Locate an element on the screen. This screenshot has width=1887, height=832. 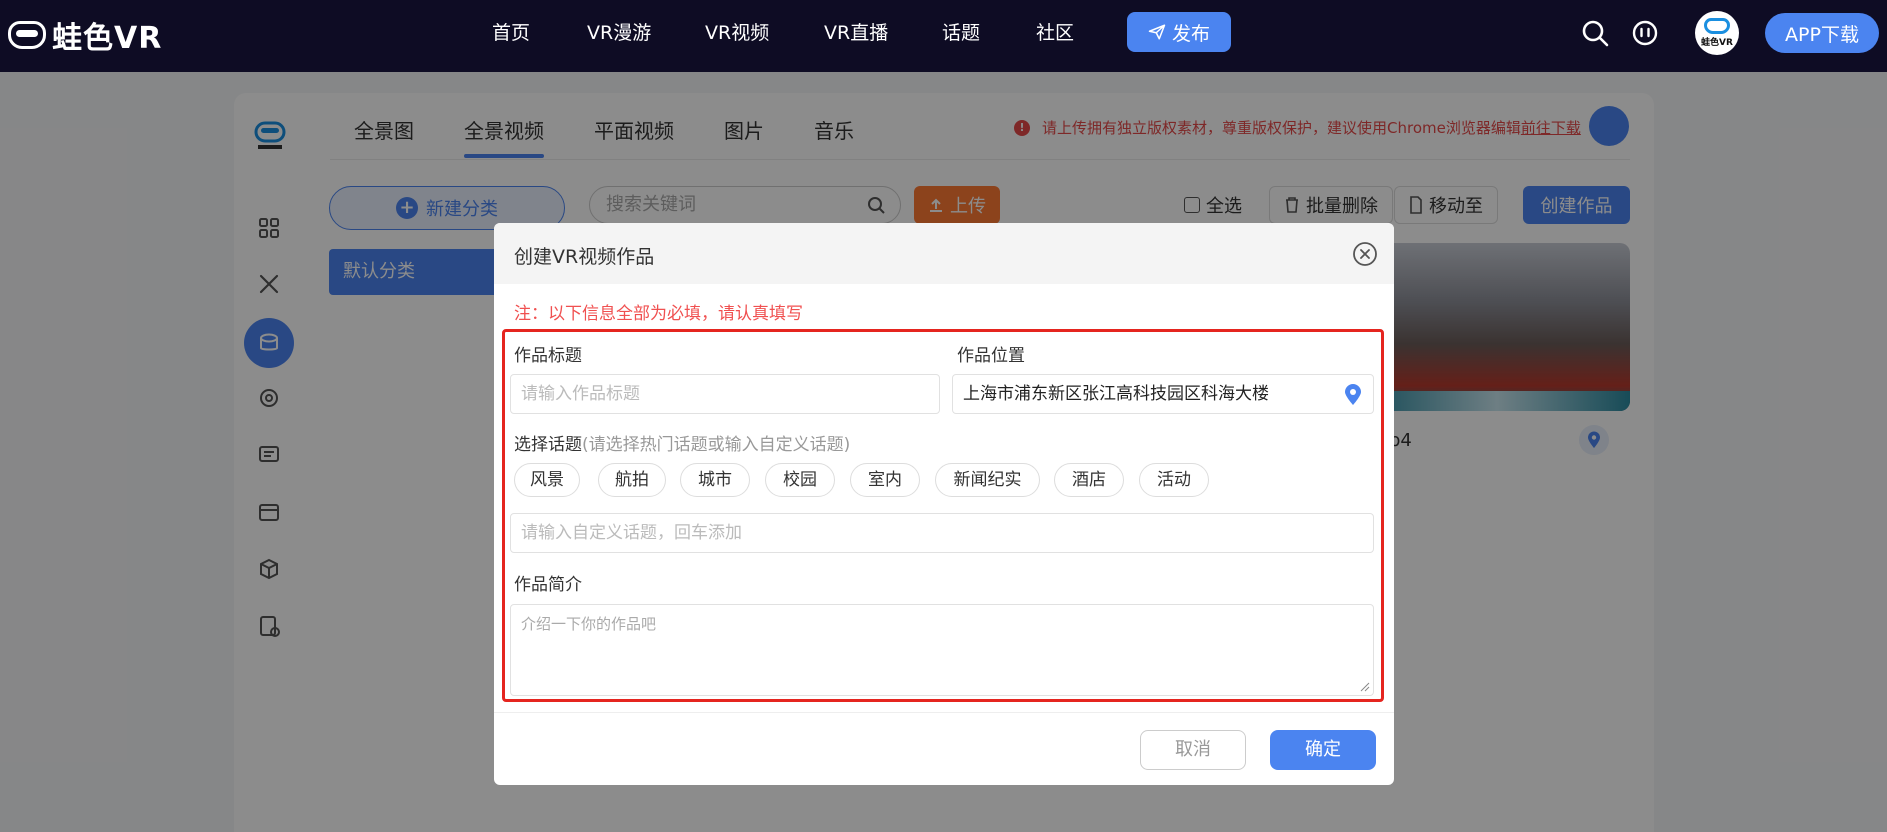
topic-tag: 酒店 is located at coordinates (1089, 480).